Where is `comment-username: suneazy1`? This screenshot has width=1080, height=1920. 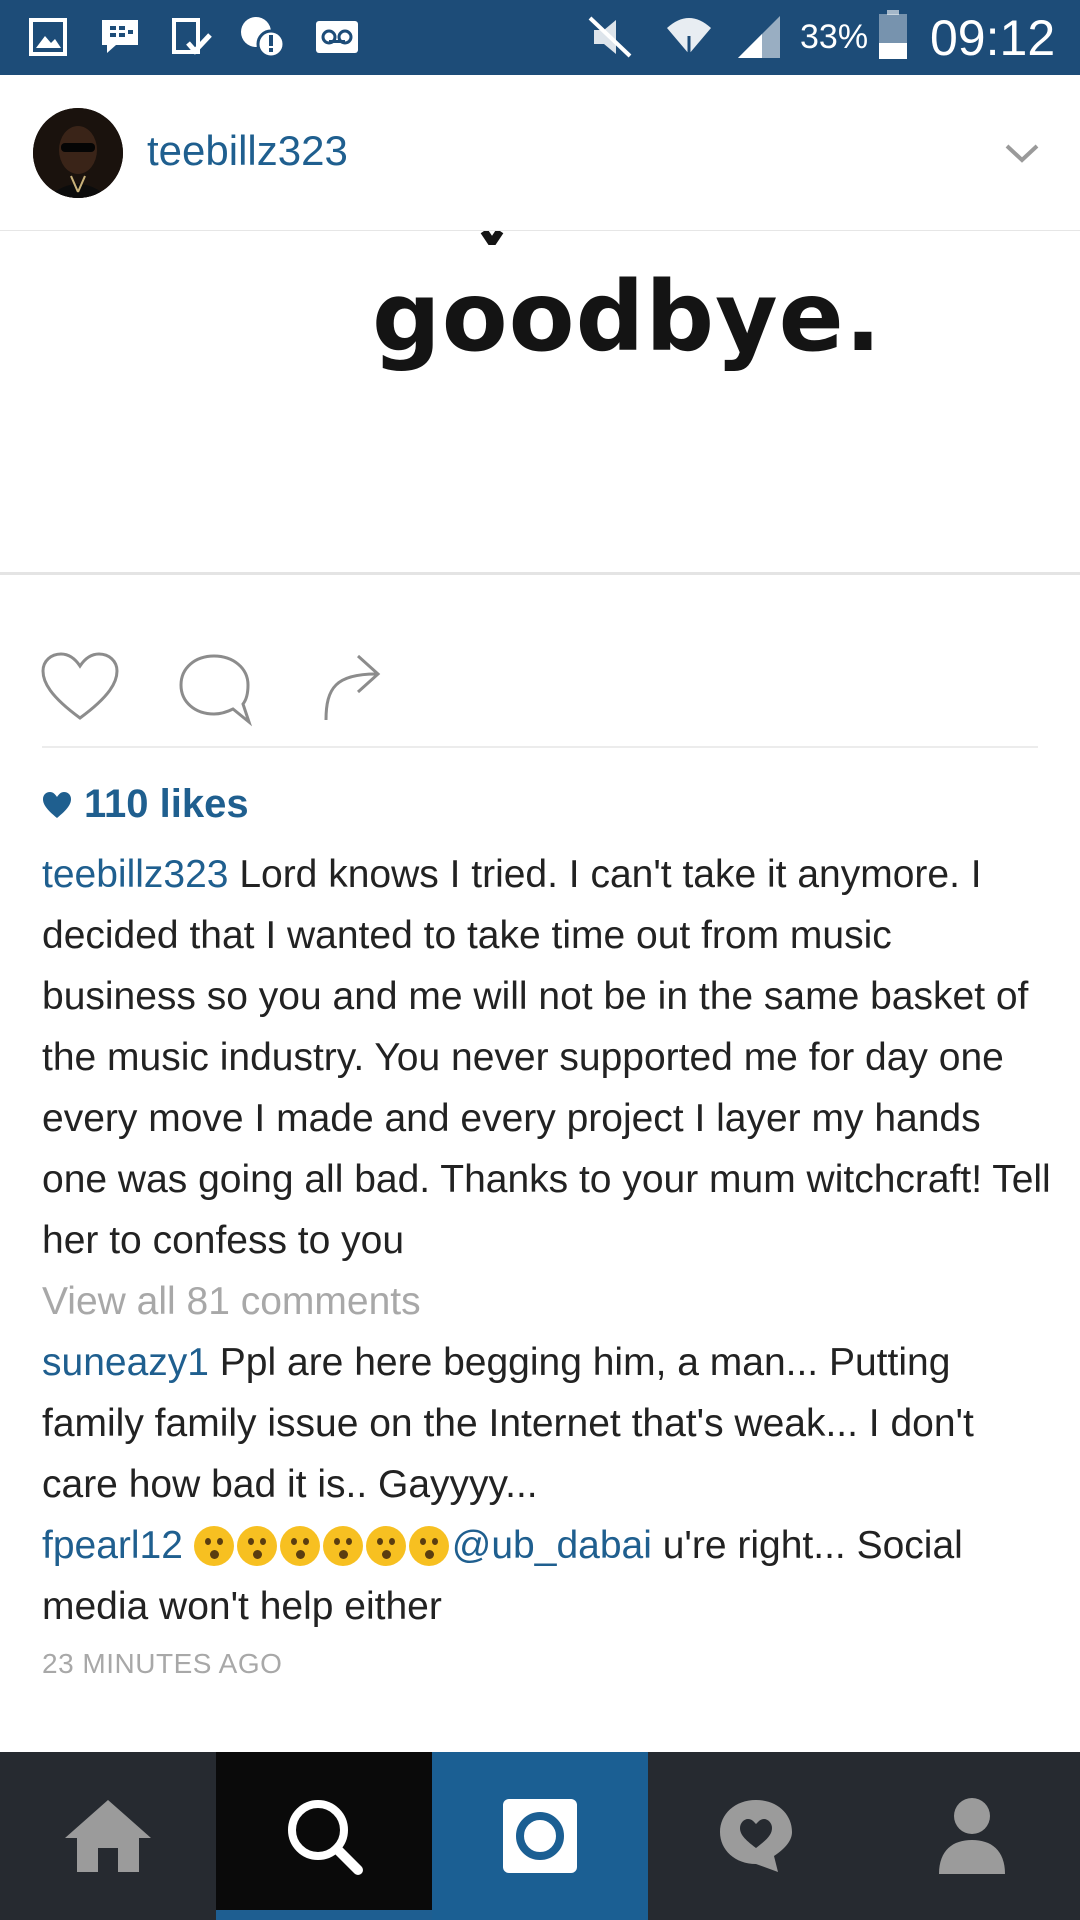 comment-username: suneazy1 is located at coordinates (125, 1362).